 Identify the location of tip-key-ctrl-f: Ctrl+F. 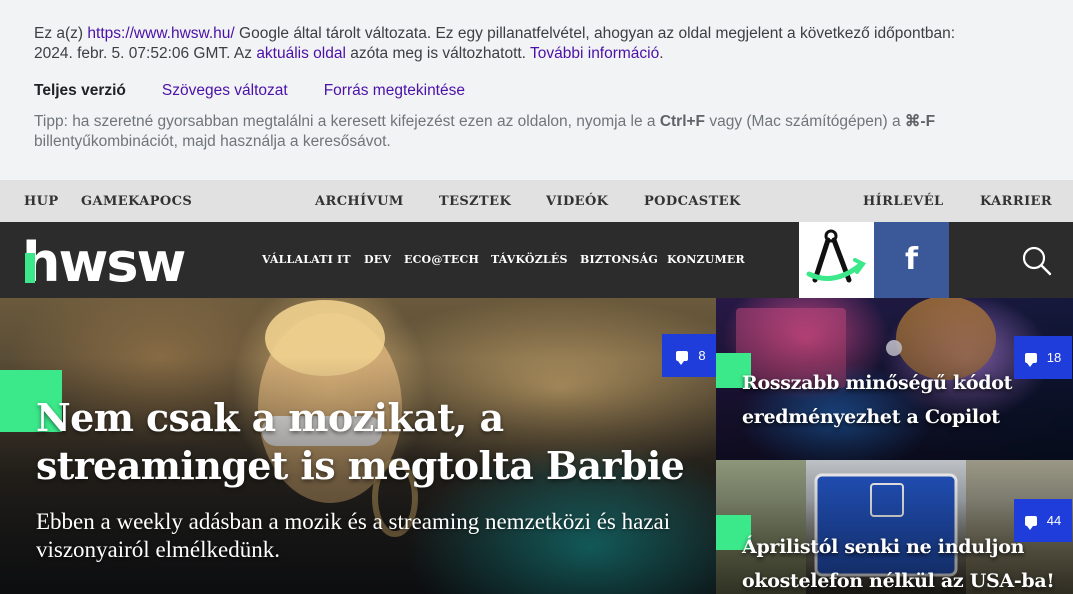
(682, 121).